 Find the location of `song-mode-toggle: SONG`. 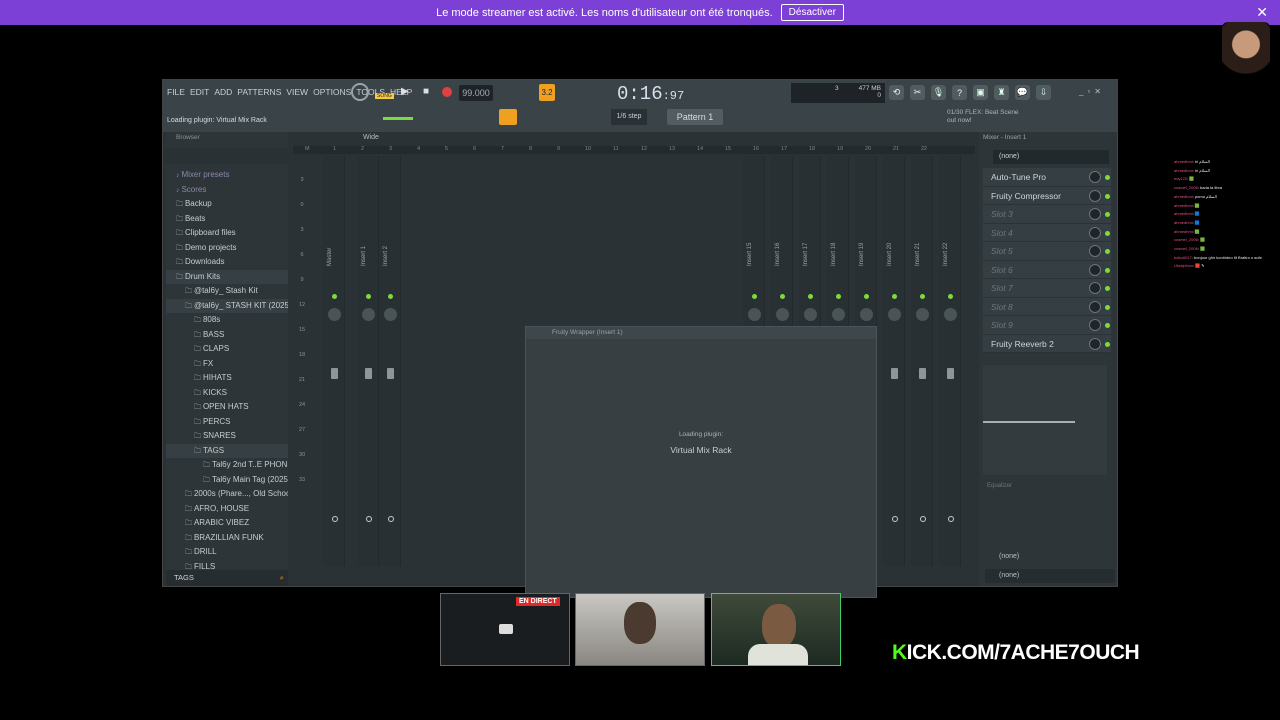

song-mode-toggle: SONG is located at coordinates (384, 96).